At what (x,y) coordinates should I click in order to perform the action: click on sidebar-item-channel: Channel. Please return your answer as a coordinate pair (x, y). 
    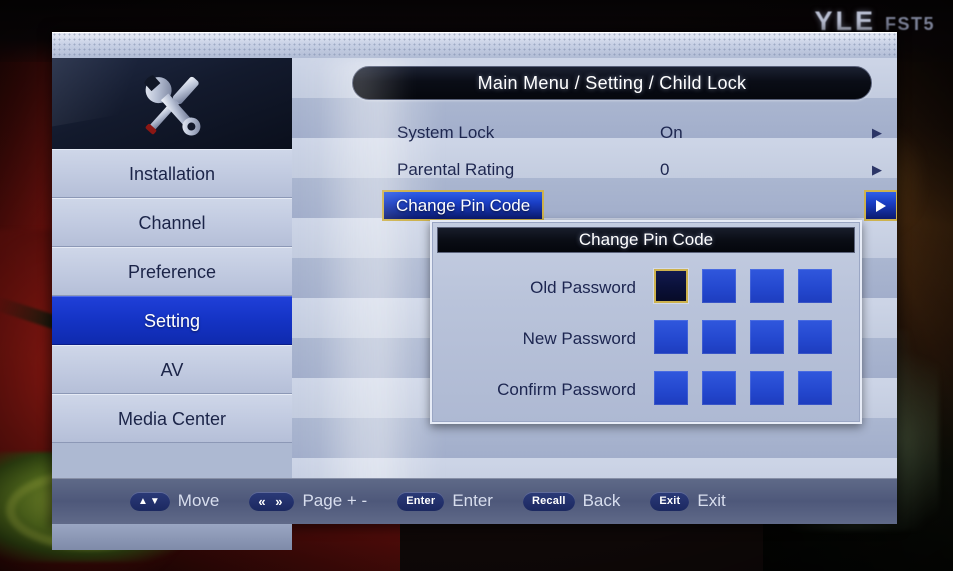
    Looking at the image, I should click on (172, 222).